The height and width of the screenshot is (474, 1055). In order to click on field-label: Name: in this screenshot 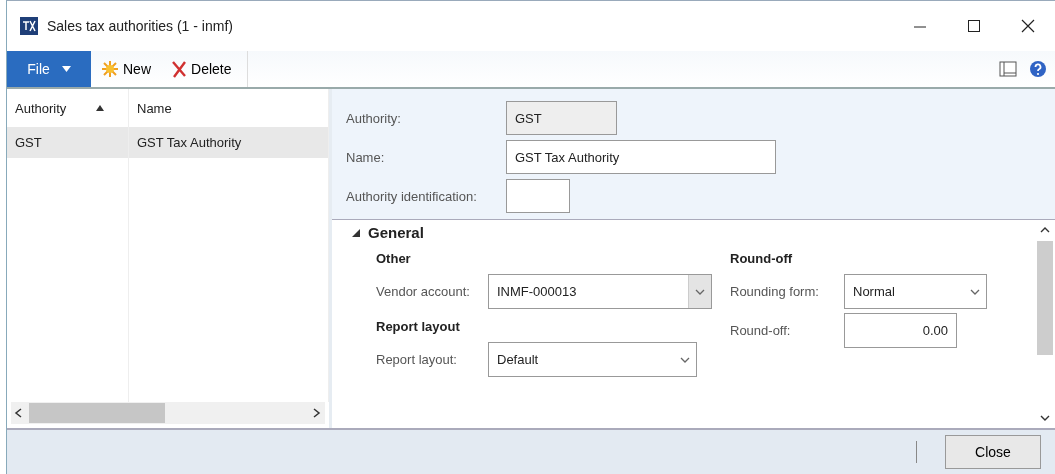, I will do `click(366, 157)`.